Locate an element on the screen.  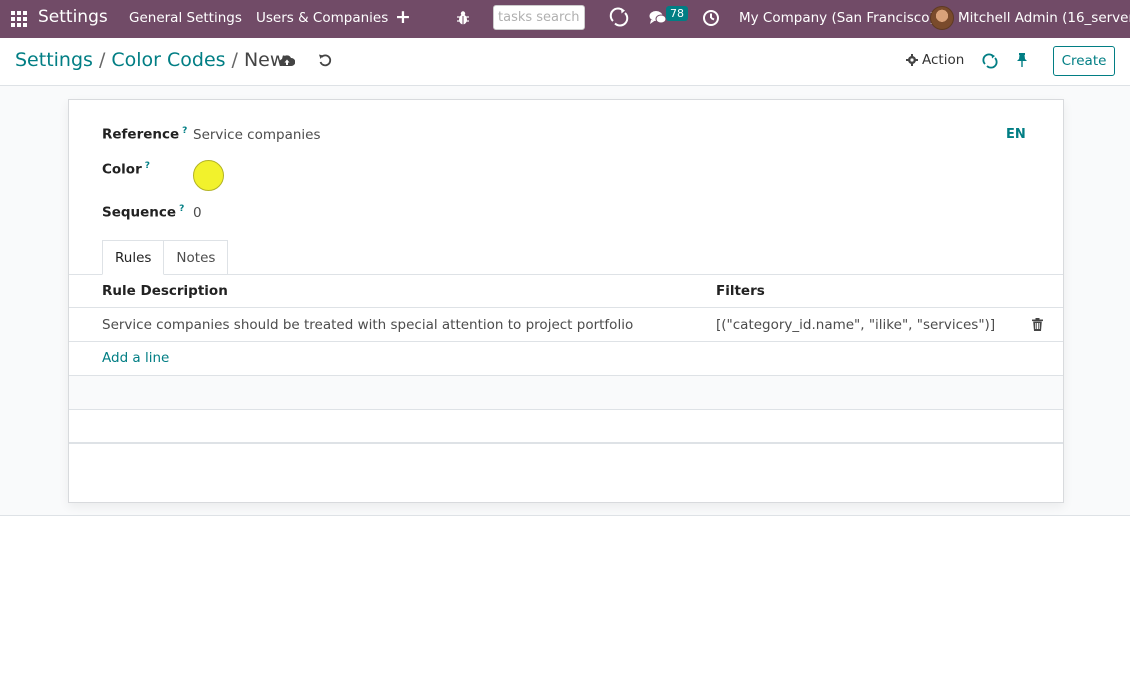
menu-users-companies: Users & Companies is located at coordinates (322, 18).